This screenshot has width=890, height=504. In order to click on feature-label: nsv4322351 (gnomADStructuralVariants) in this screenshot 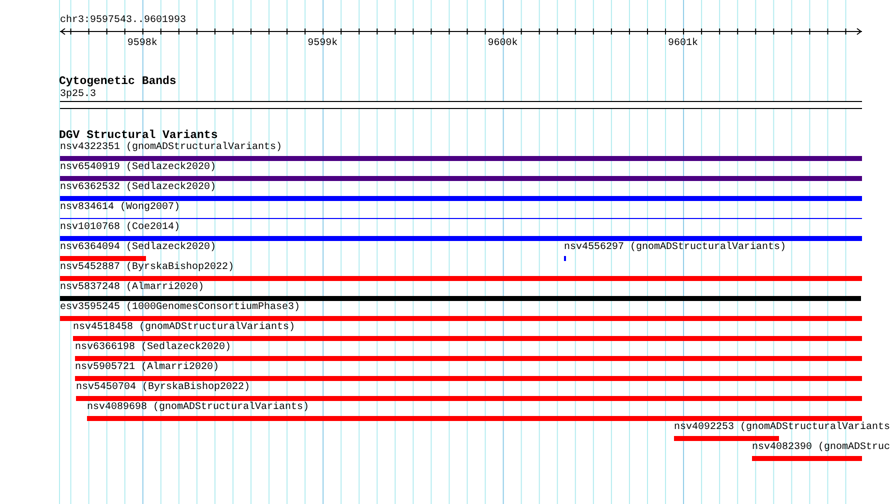, I will do `click(171, 148)`.